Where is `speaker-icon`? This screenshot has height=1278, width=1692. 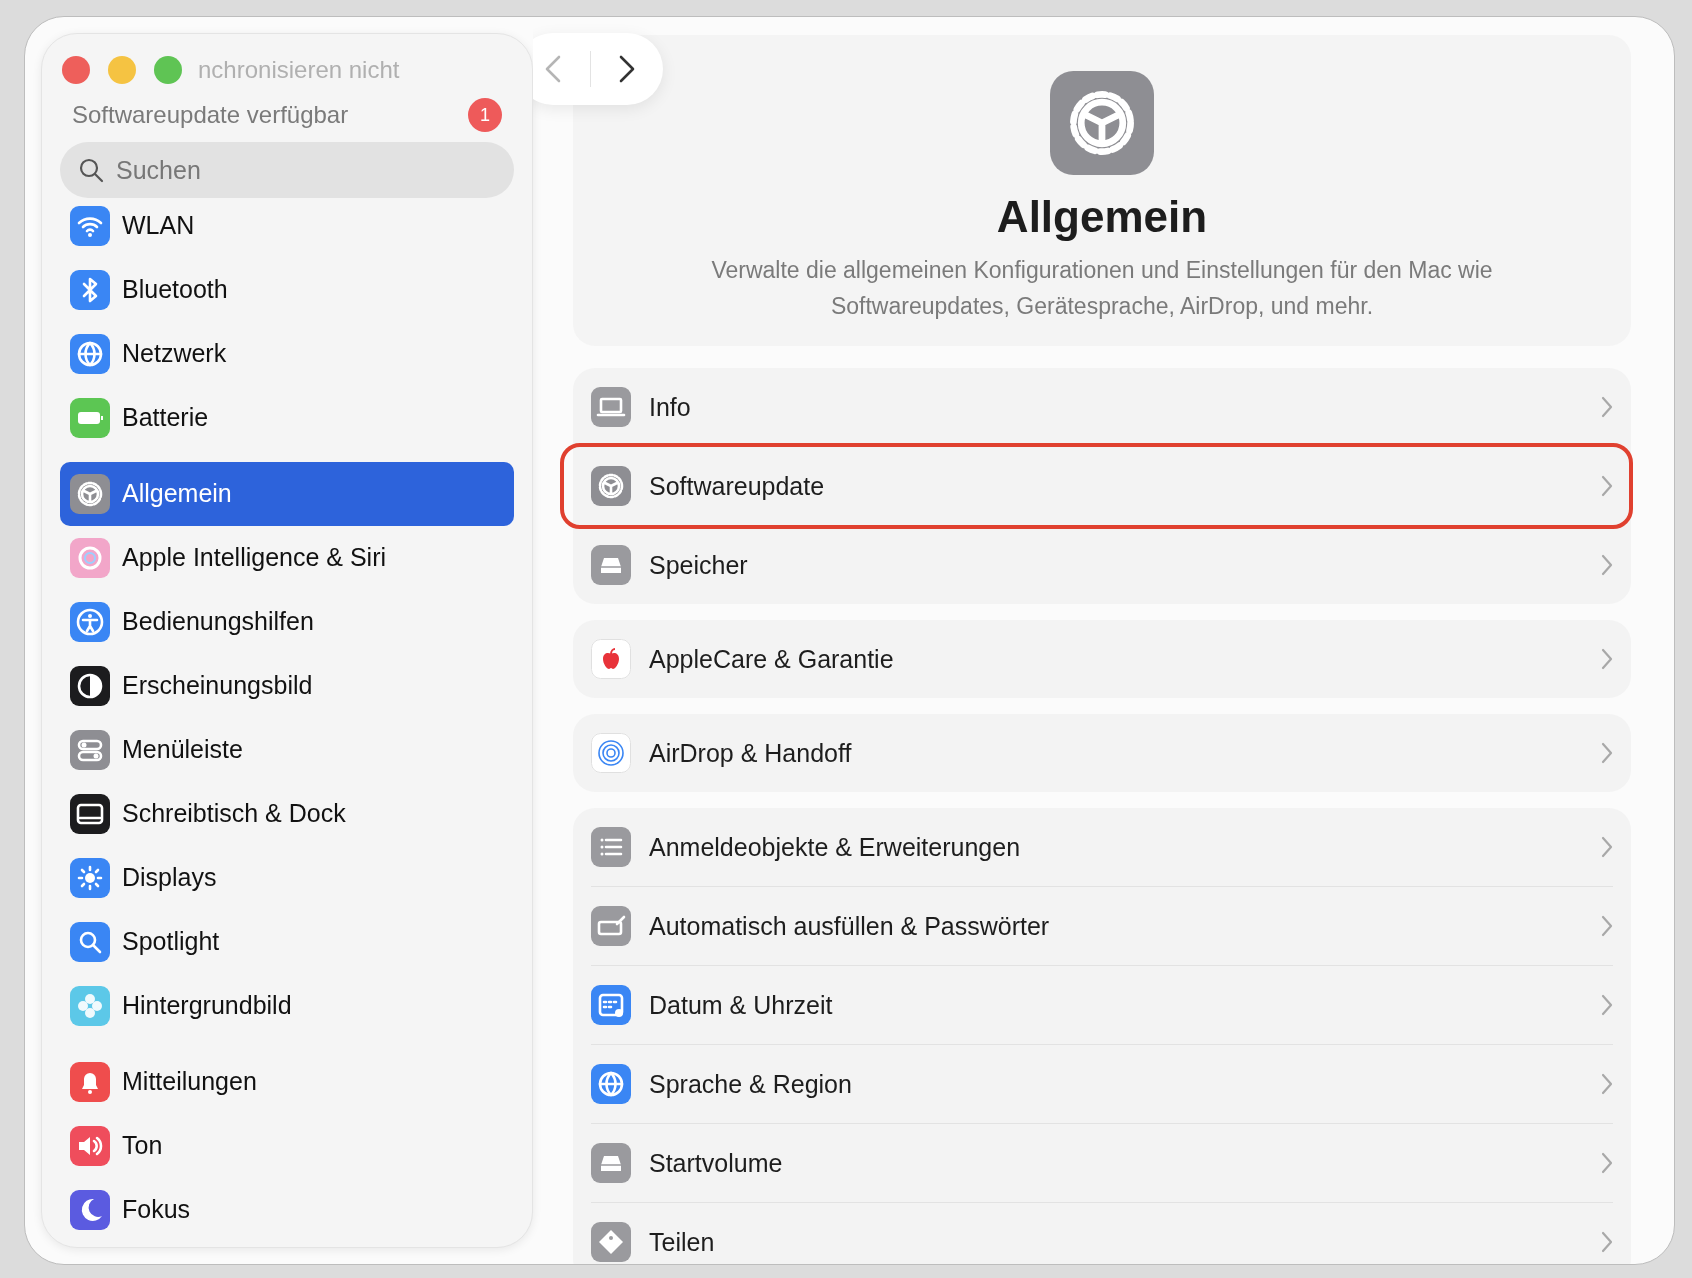 speaker-icon is located at coordinates (90, 1146).